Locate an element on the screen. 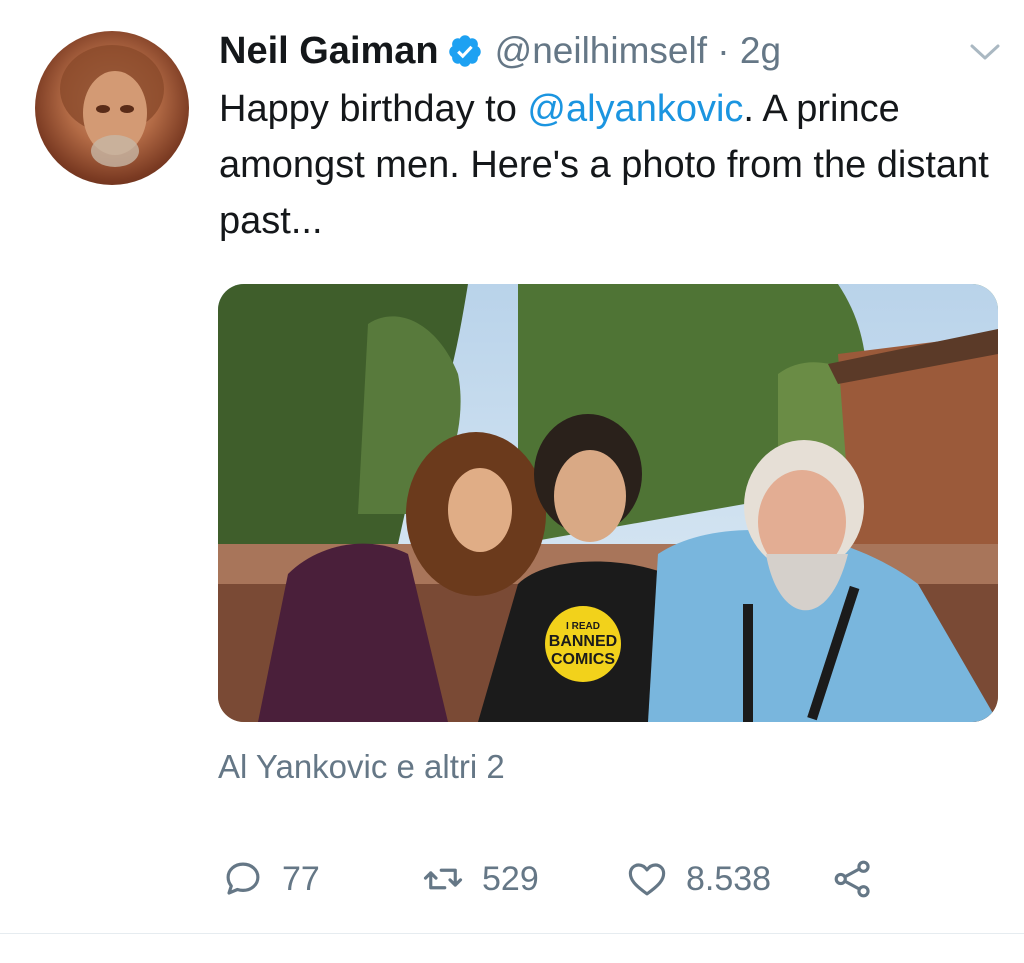 The image size is (1024, 963). heart-icon is located at coordinates (647, 879).